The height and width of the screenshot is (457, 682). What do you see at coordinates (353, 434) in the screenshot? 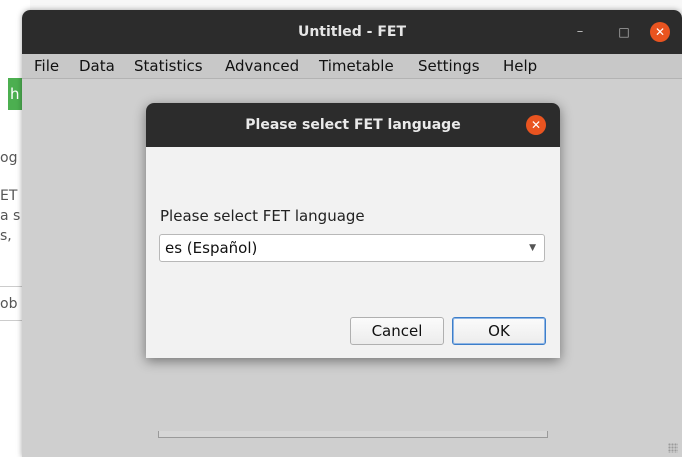
I see `background-field` at bounding box center [353, 434].